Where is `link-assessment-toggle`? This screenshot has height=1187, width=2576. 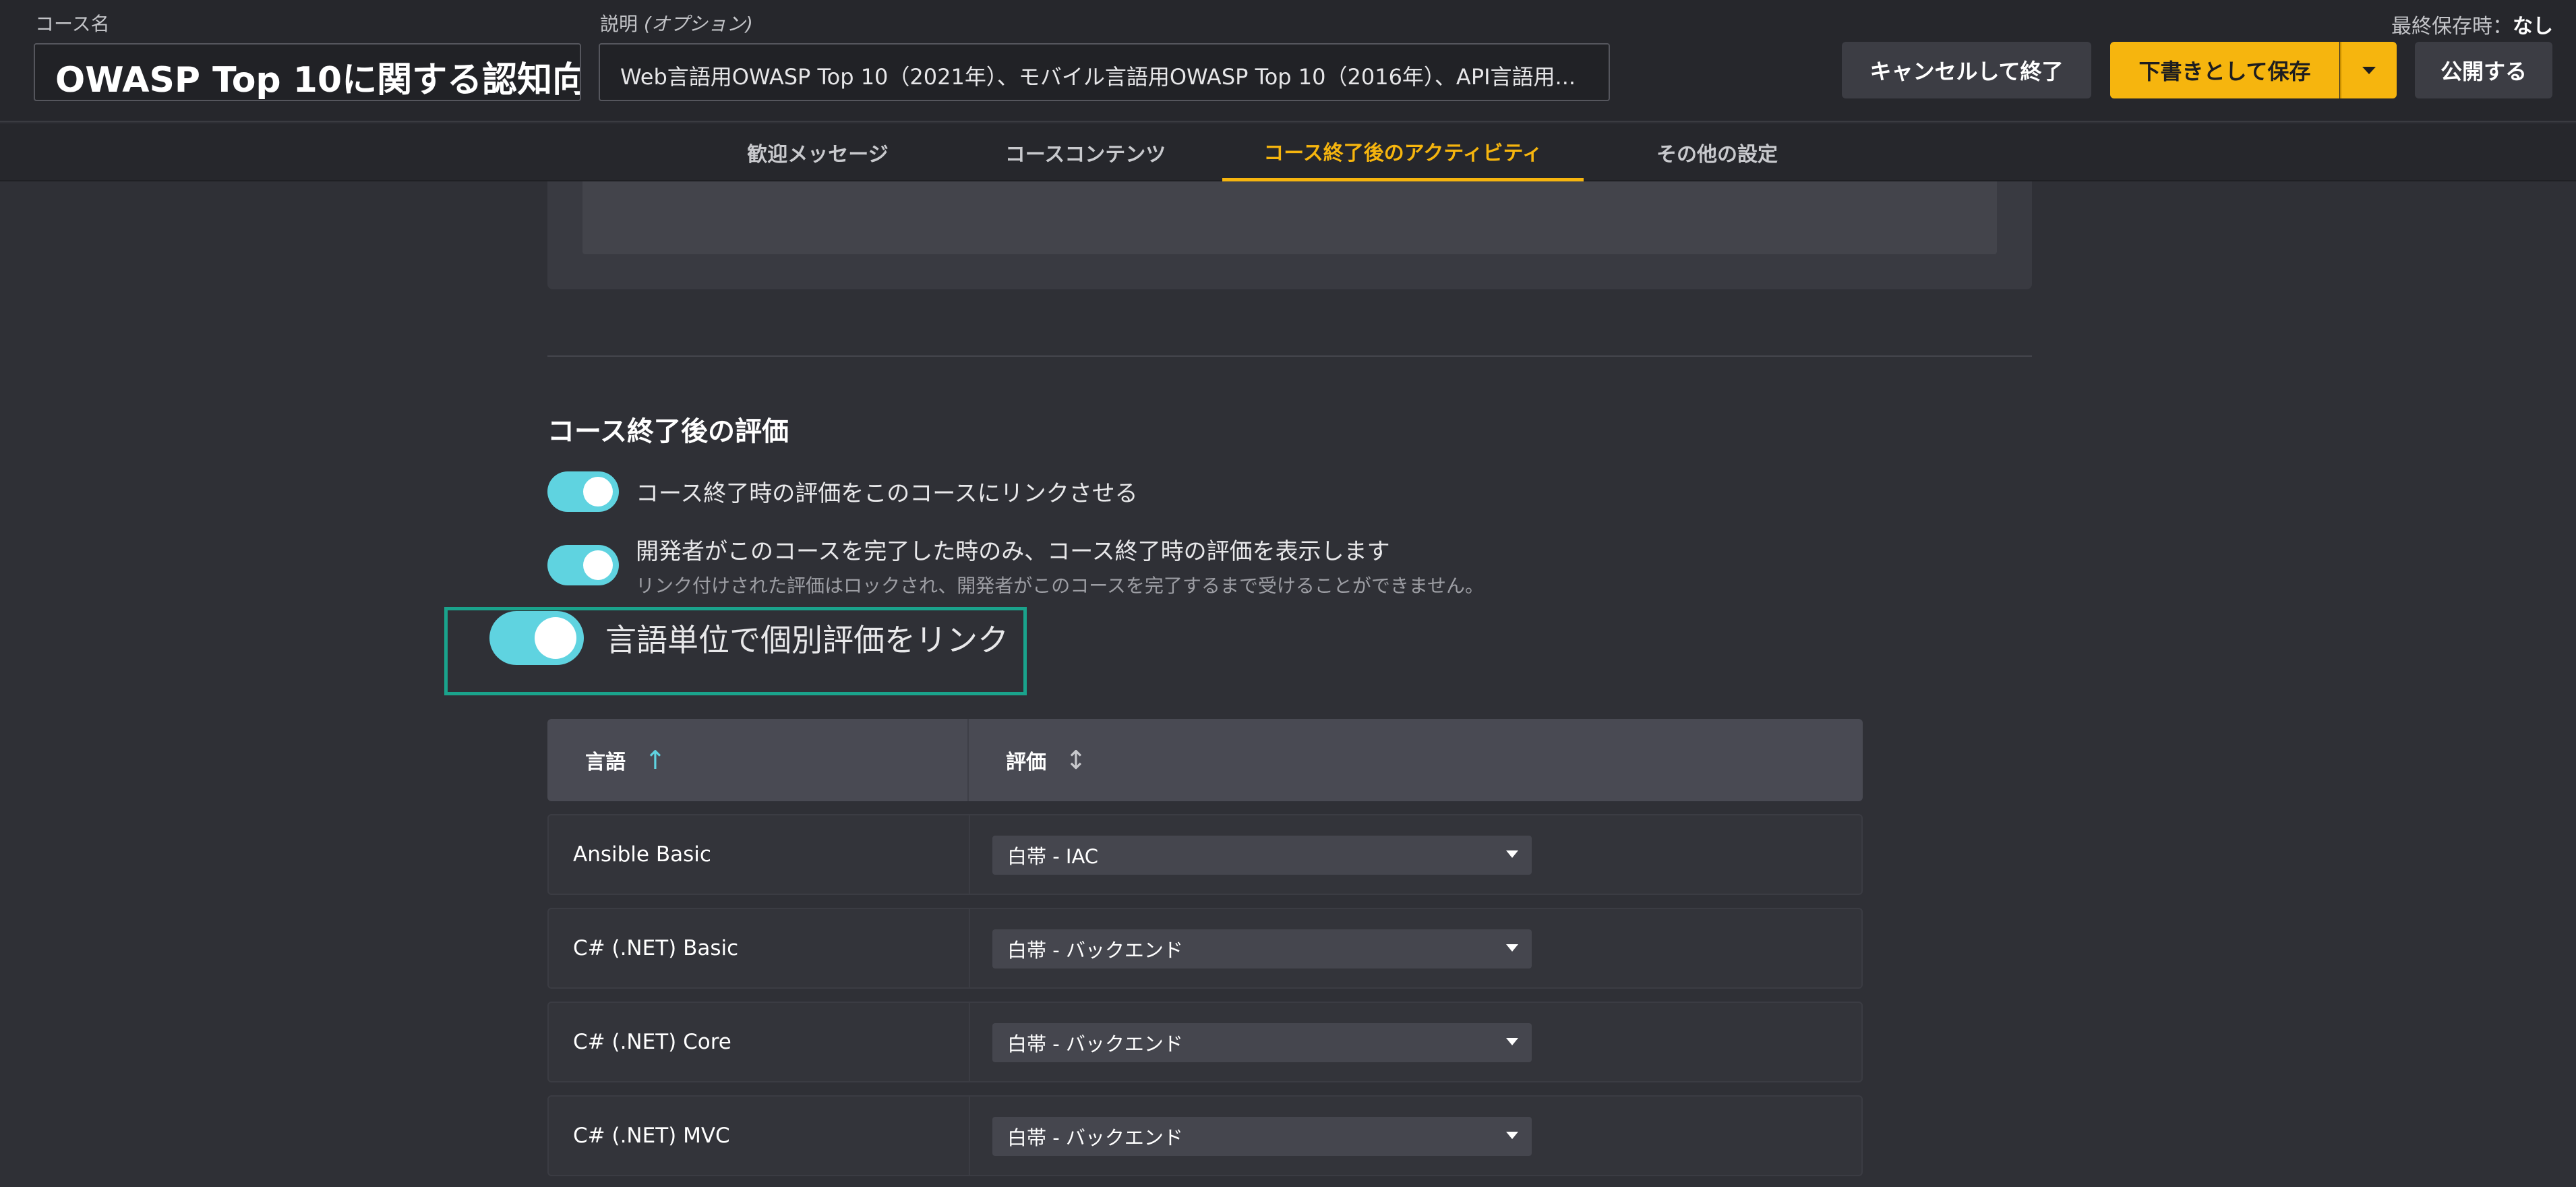
link-assessment-toggle is located at coordinates (583, 491).